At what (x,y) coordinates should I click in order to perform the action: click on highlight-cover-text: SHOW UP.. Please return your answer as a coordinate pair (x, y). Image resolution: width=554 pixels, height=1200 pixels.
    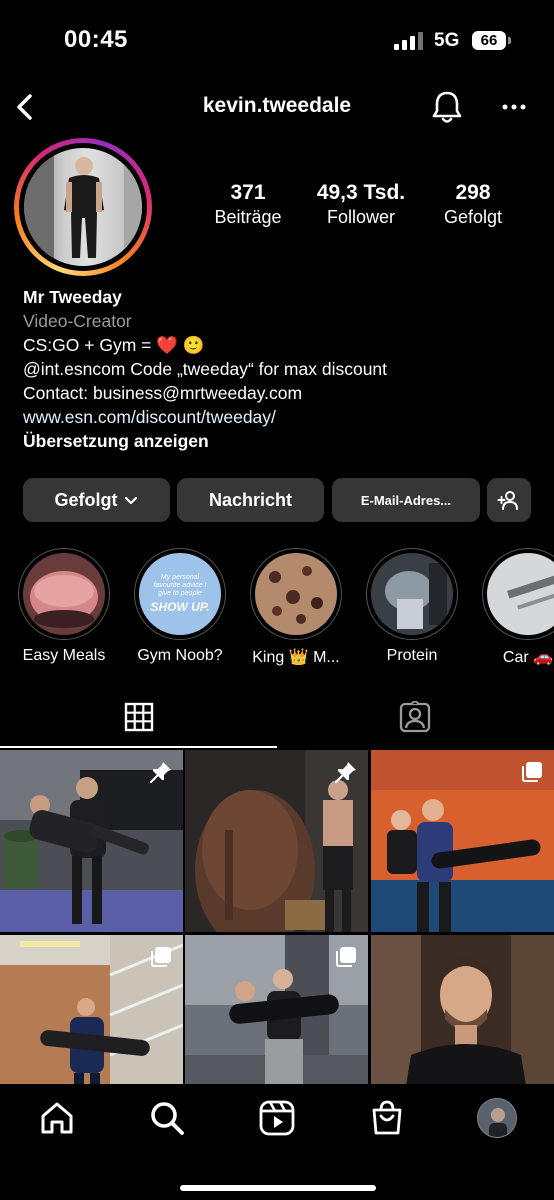
    Looking at the image, I should click on (180, 607).